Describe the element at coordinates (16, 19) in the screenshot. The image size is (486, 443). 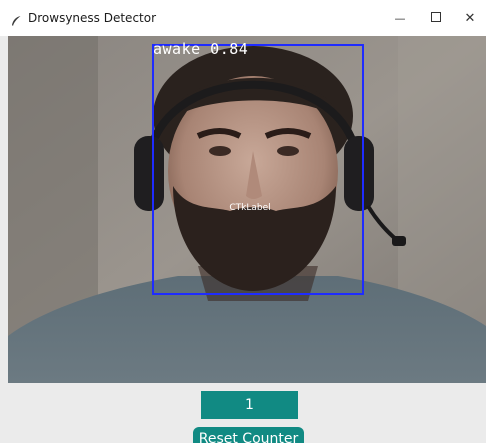
I see `feather-icon` at that location.